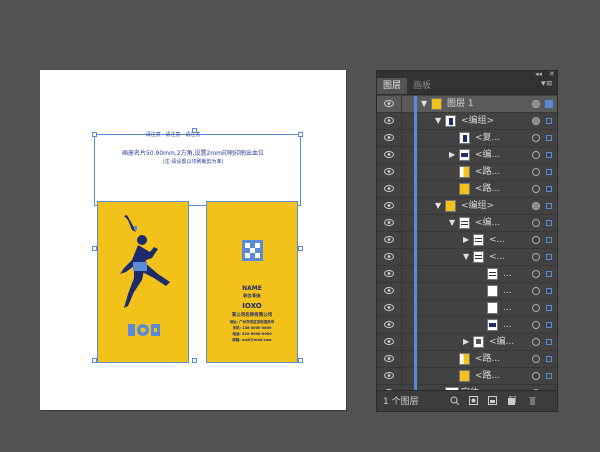  Describe the element at coordinates (492, 400) in the screenshot. I see `new-sublayer-icon` at that location.